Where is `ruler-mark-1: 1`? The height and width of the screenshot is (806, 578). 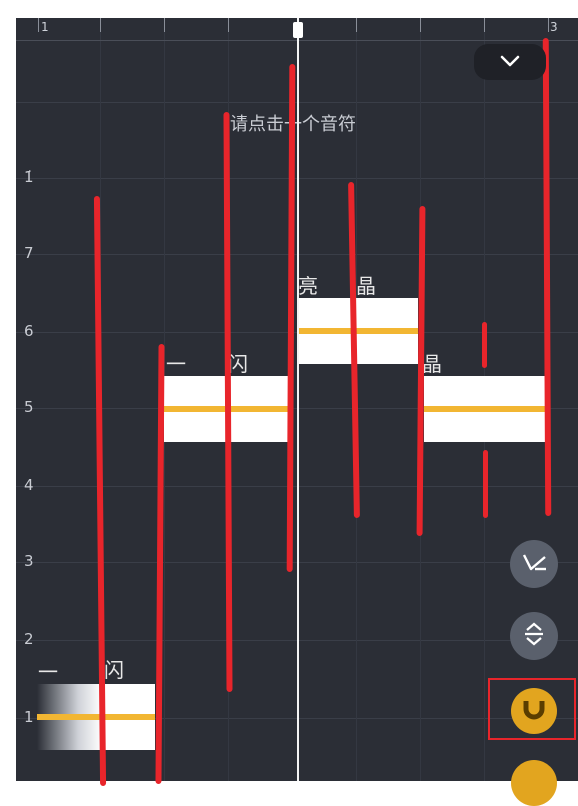 ruler-mark-1: 1 is located at coordinates (45, 27).